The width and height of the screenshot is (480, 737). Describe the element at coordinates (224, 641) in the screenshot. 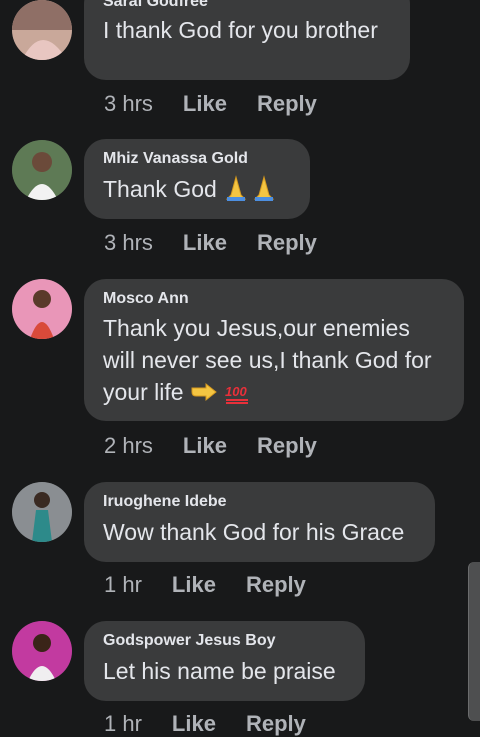

I see `comment-author: Godspower Jesus Boy` at that location.